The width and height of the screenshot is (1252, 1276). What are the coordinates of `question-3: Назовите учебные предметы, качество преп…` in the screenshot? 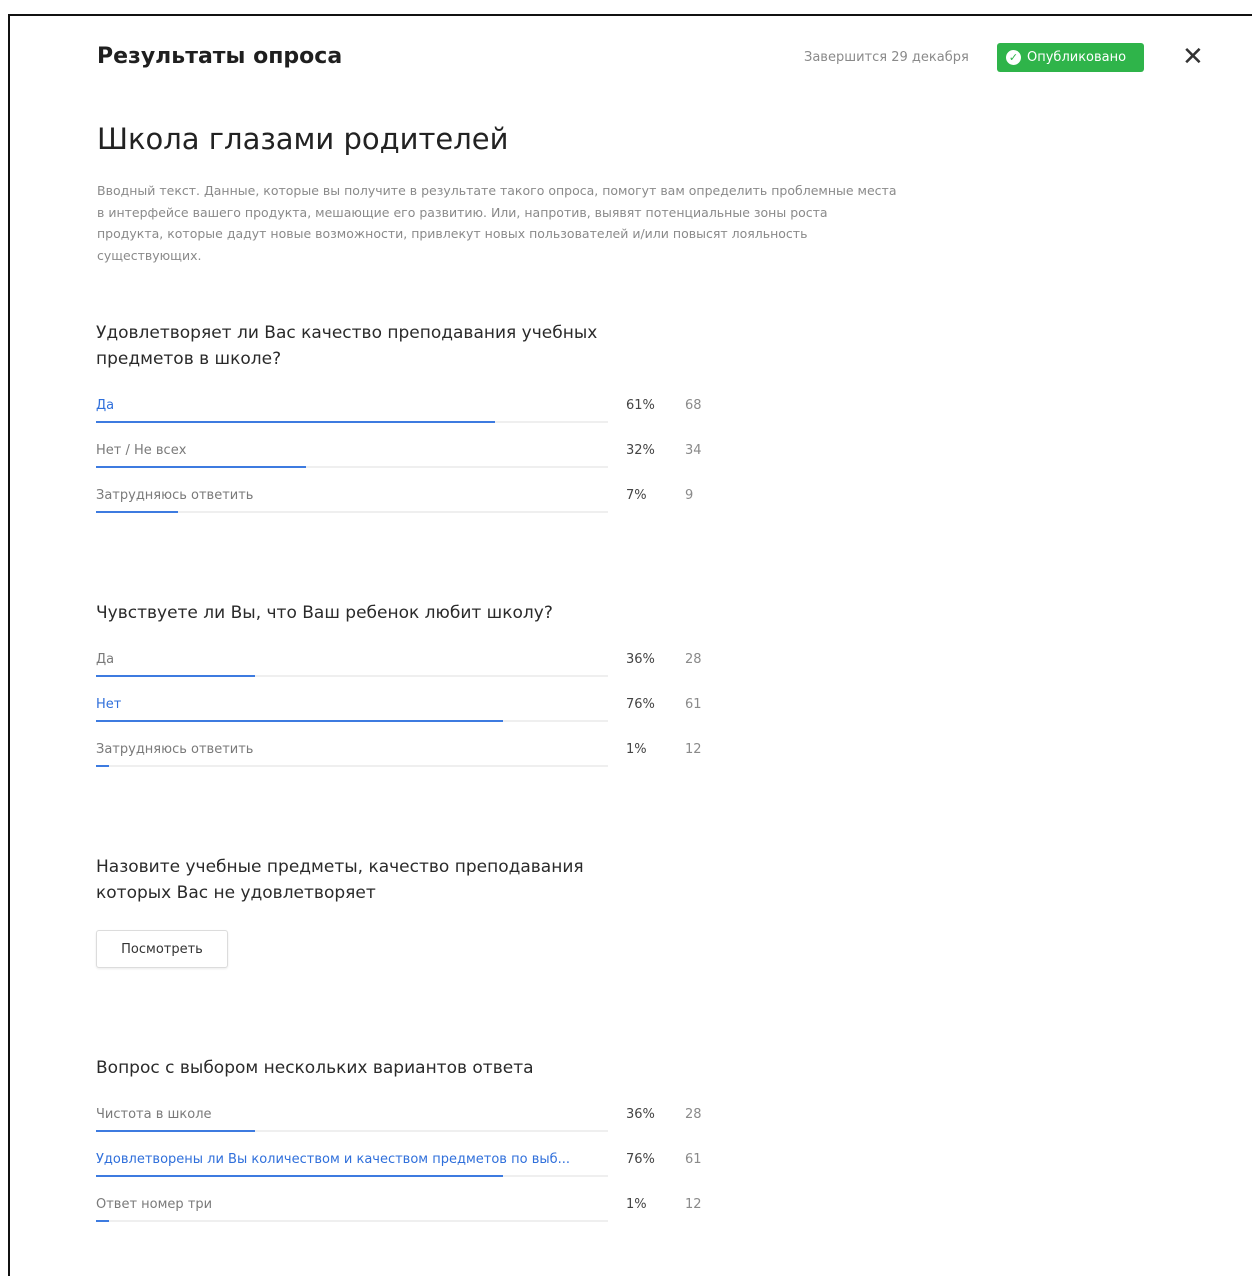 It's located at (376, 880).